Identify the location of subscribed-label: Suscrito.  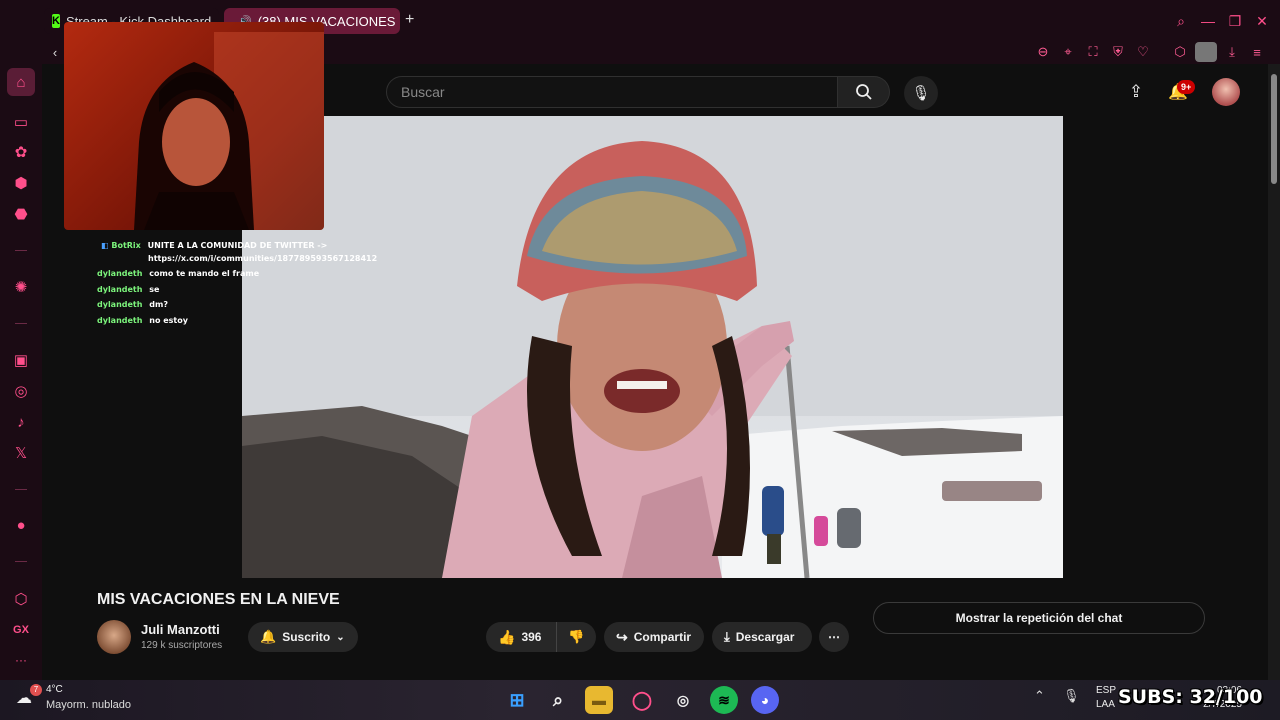
(306, 637).